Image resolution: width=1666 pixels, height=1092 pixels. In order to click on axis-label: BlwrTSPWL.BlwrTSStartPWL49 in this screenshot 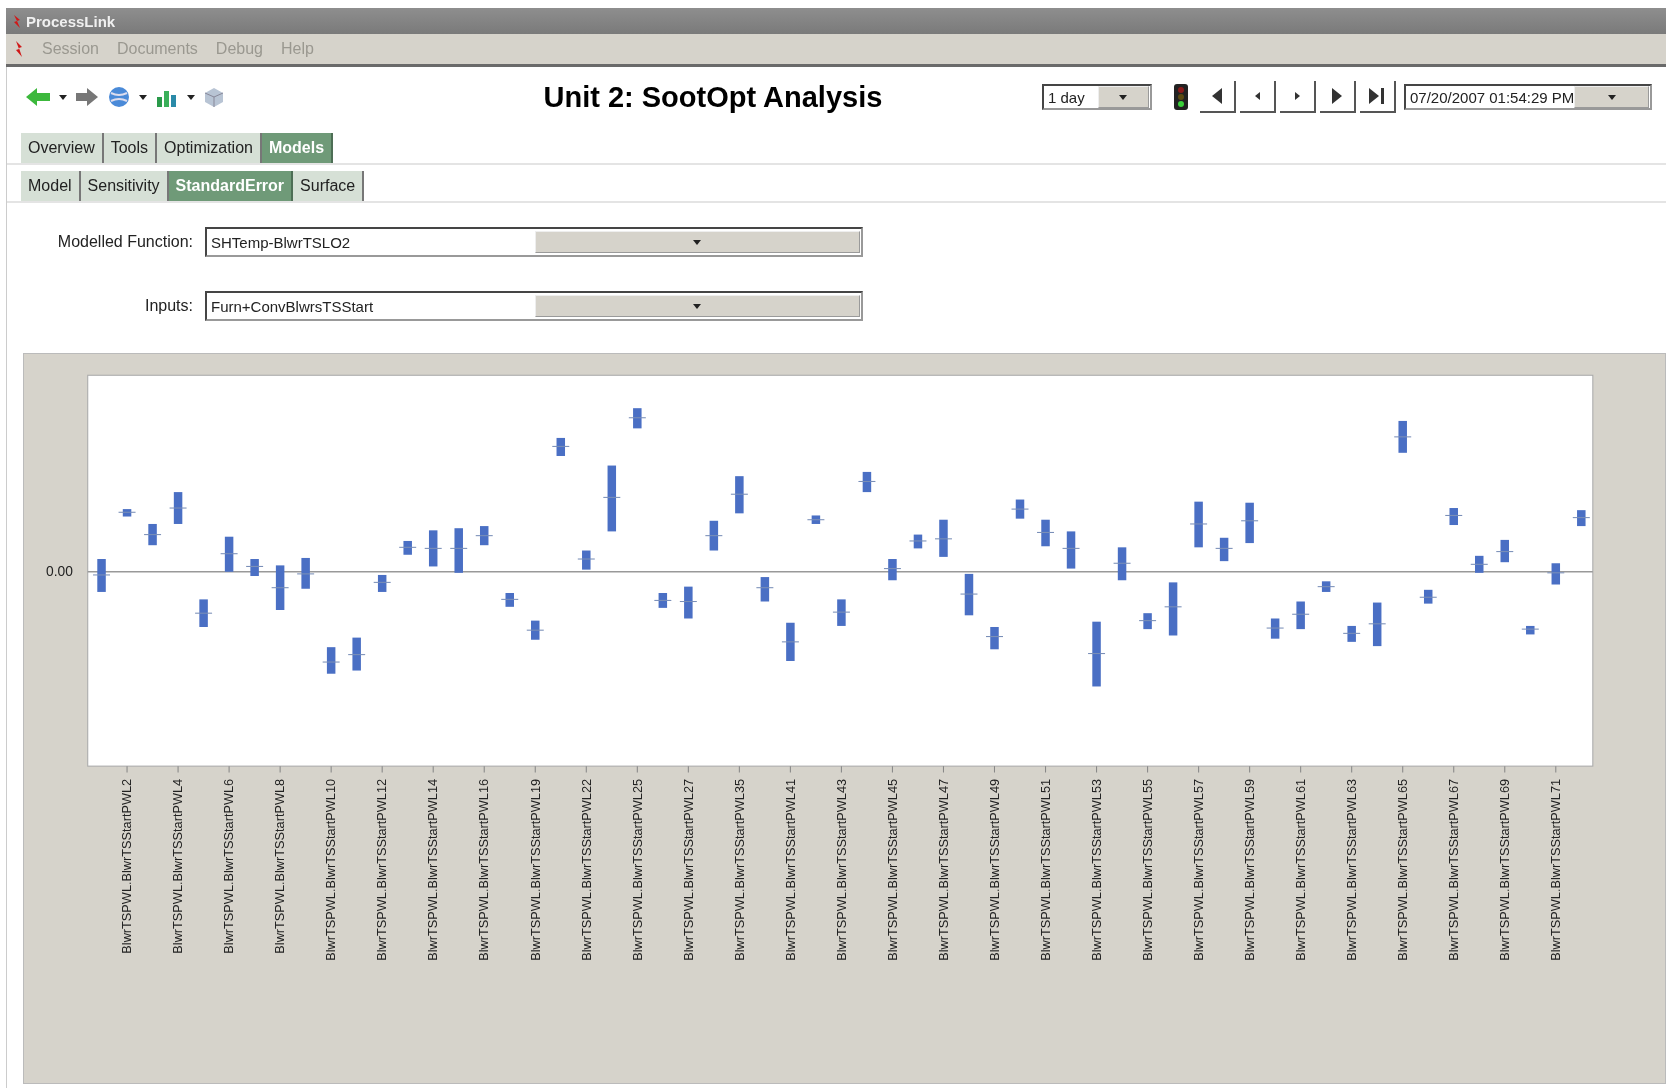, I will do `click(994, 869)`.